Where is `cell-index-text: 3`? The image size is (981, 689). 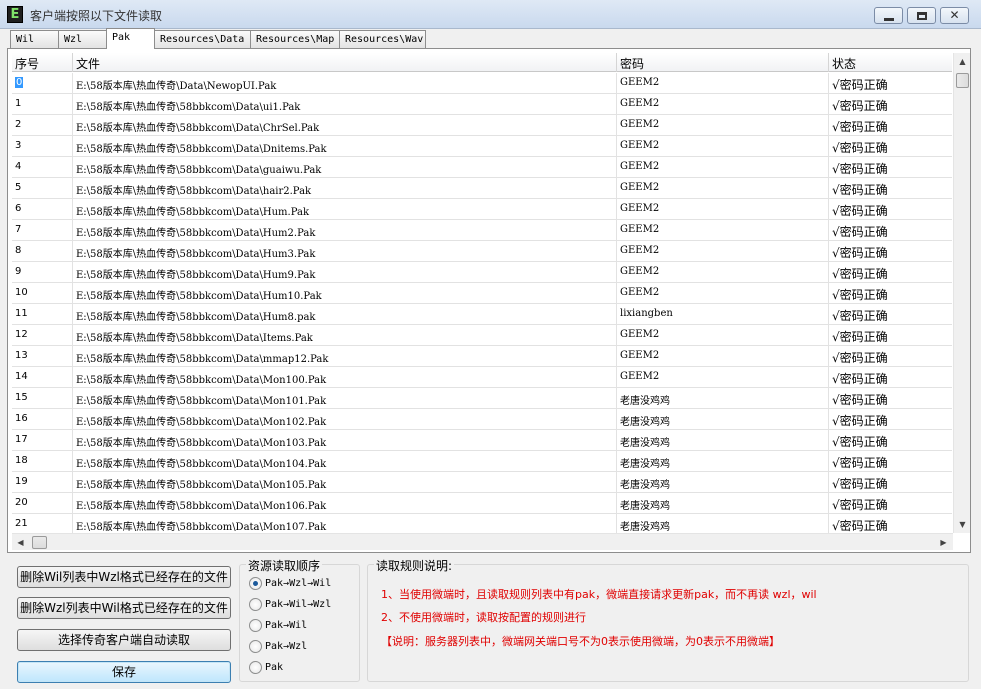 cell-index-text: 3 is located at coordinates (18, 145).